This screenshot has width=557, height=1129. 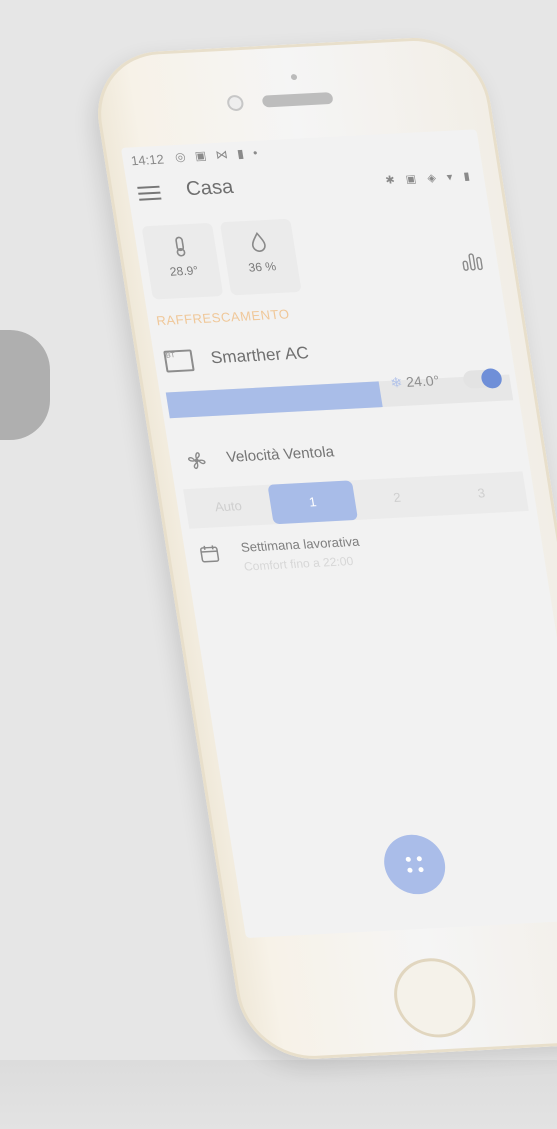 I want to click on snowflake-icon: ❄, so click(x=396, y=382).